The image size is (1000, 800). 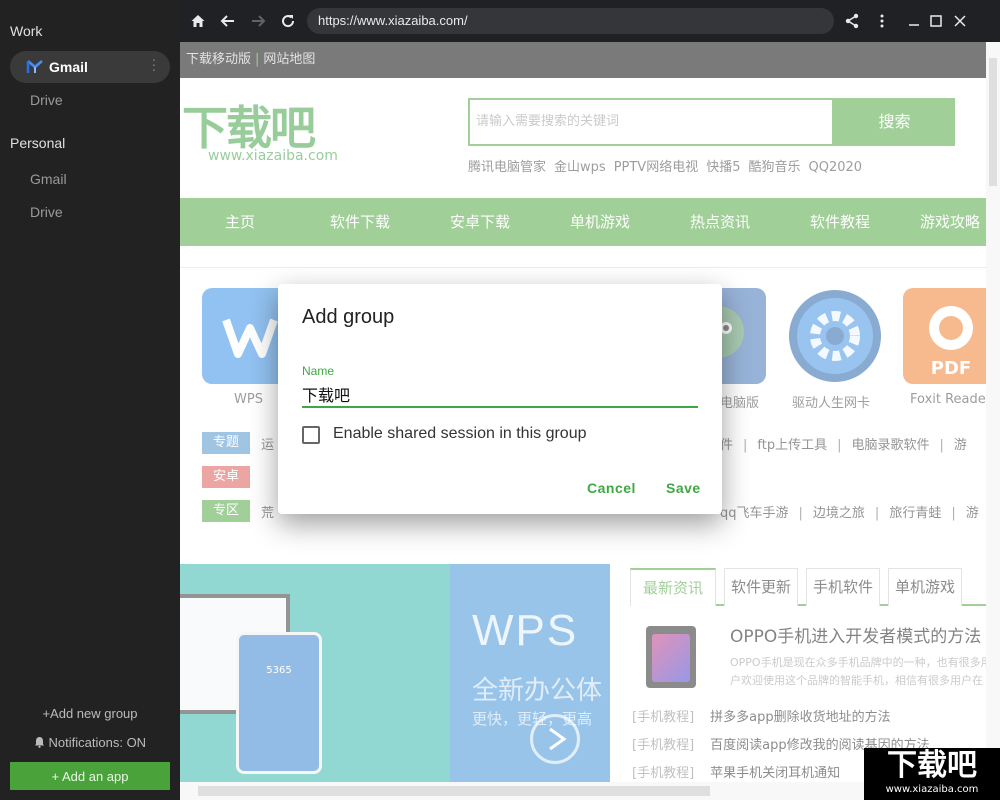 What do you see at coordinates (311, 435) in the screenshot?
I see `shared-session-checkbox` at bounding box center [311, 435].